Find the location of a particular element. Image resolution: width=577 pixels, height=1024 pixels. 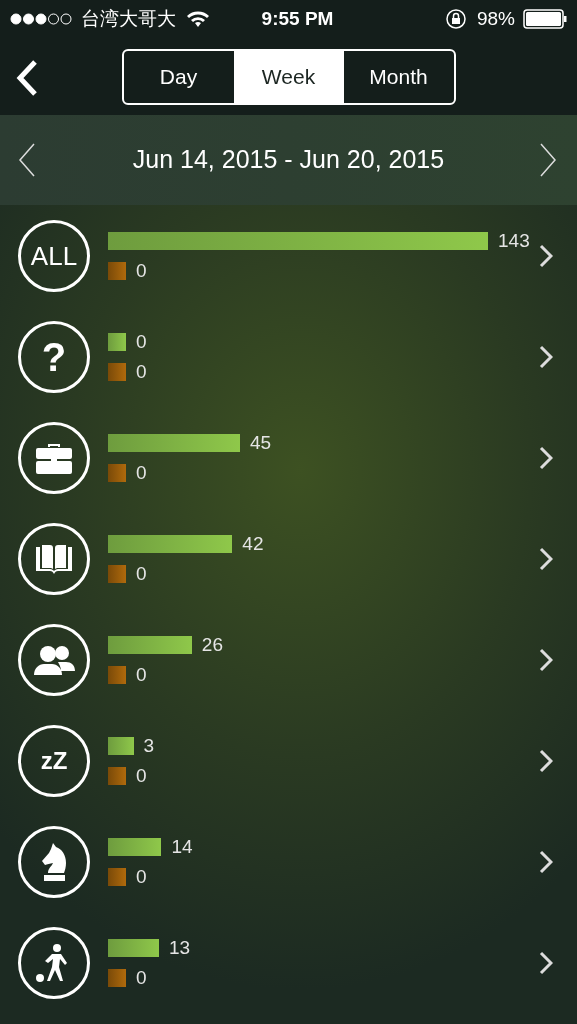

wifi-icon is located at coordinates (198, 19).